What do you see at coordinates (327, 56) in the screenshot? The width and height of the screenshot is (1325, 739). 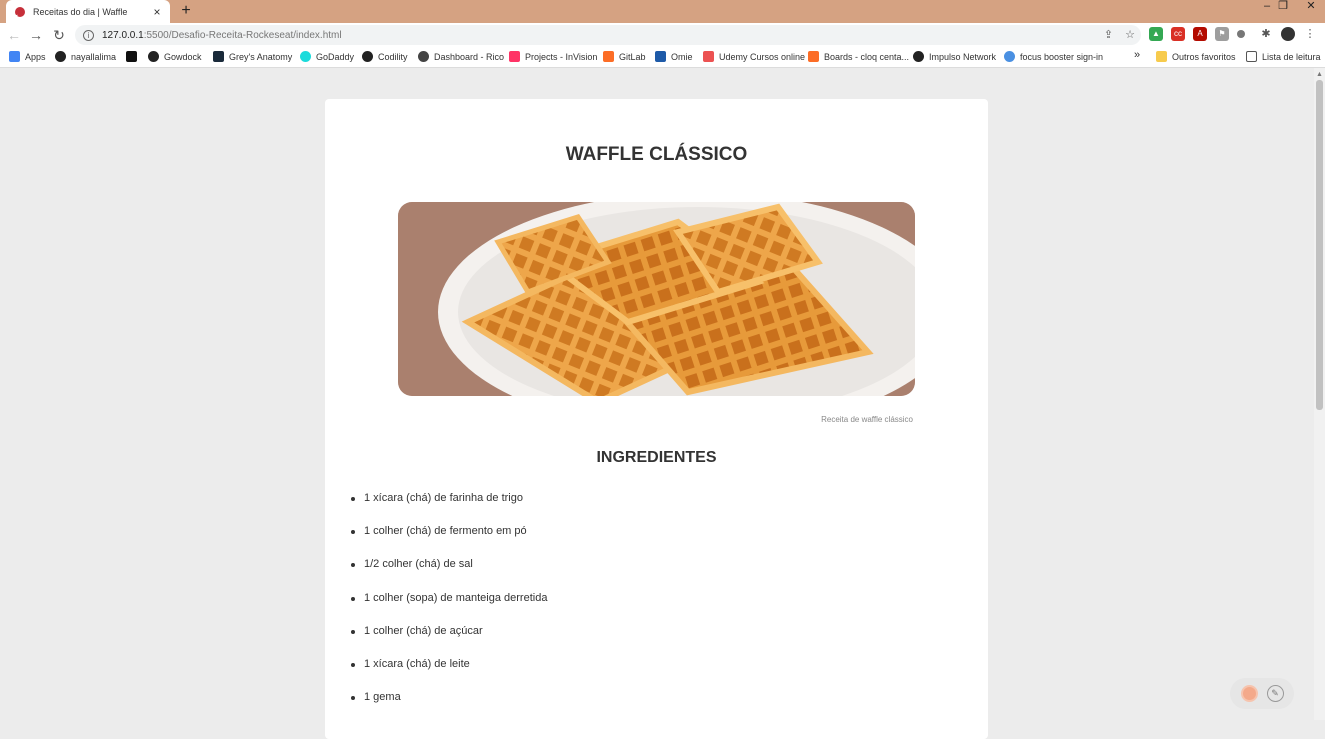 I see `bookmark-godaddy: GoDaddy` at bounding box center [327, 56].